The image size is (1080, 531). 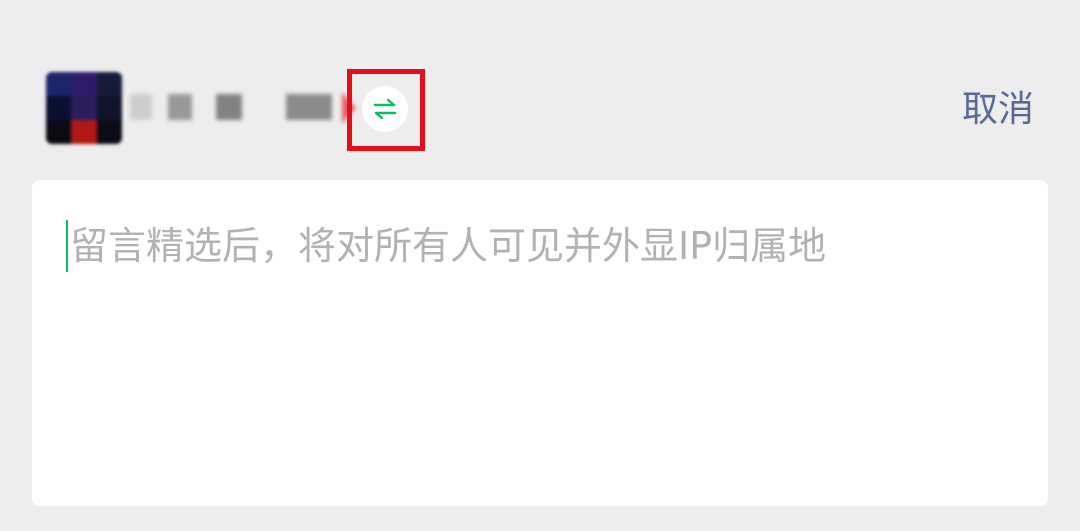 I want to click on avatar, so click(x=84, y=108).